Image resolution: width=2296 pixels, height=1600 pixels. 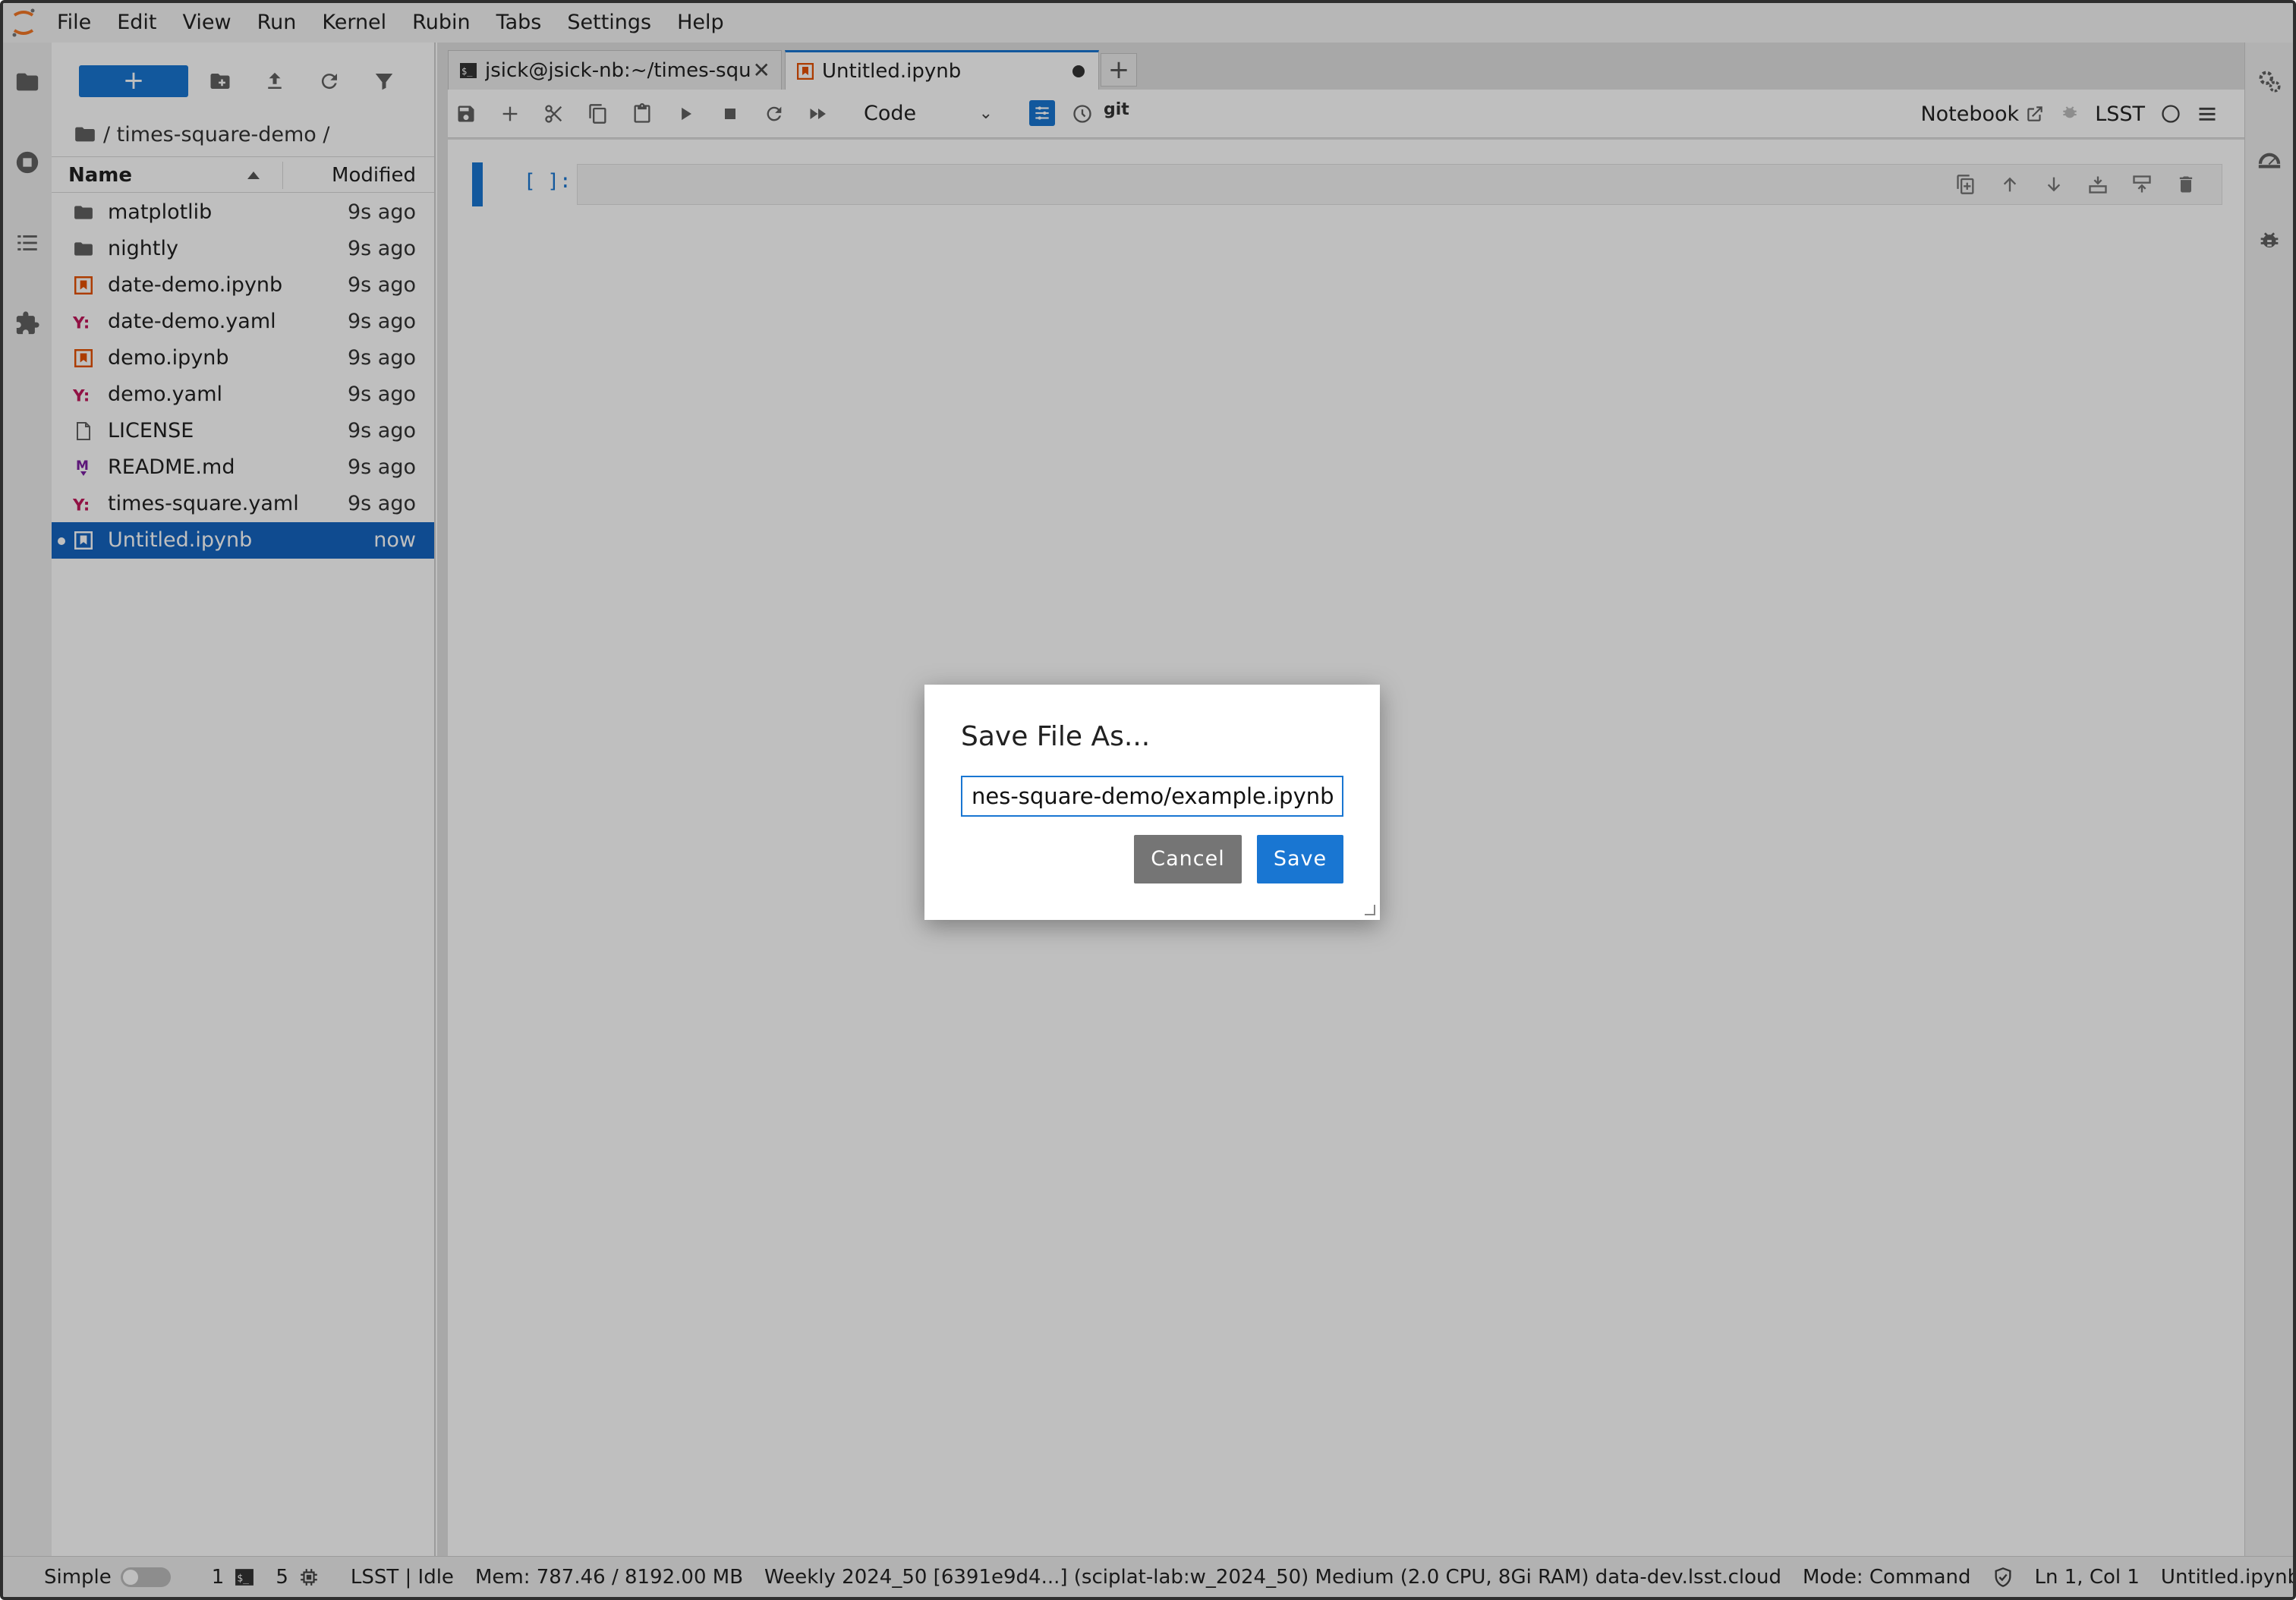 I want to click on filename-input, so click(x=1152, y=796).